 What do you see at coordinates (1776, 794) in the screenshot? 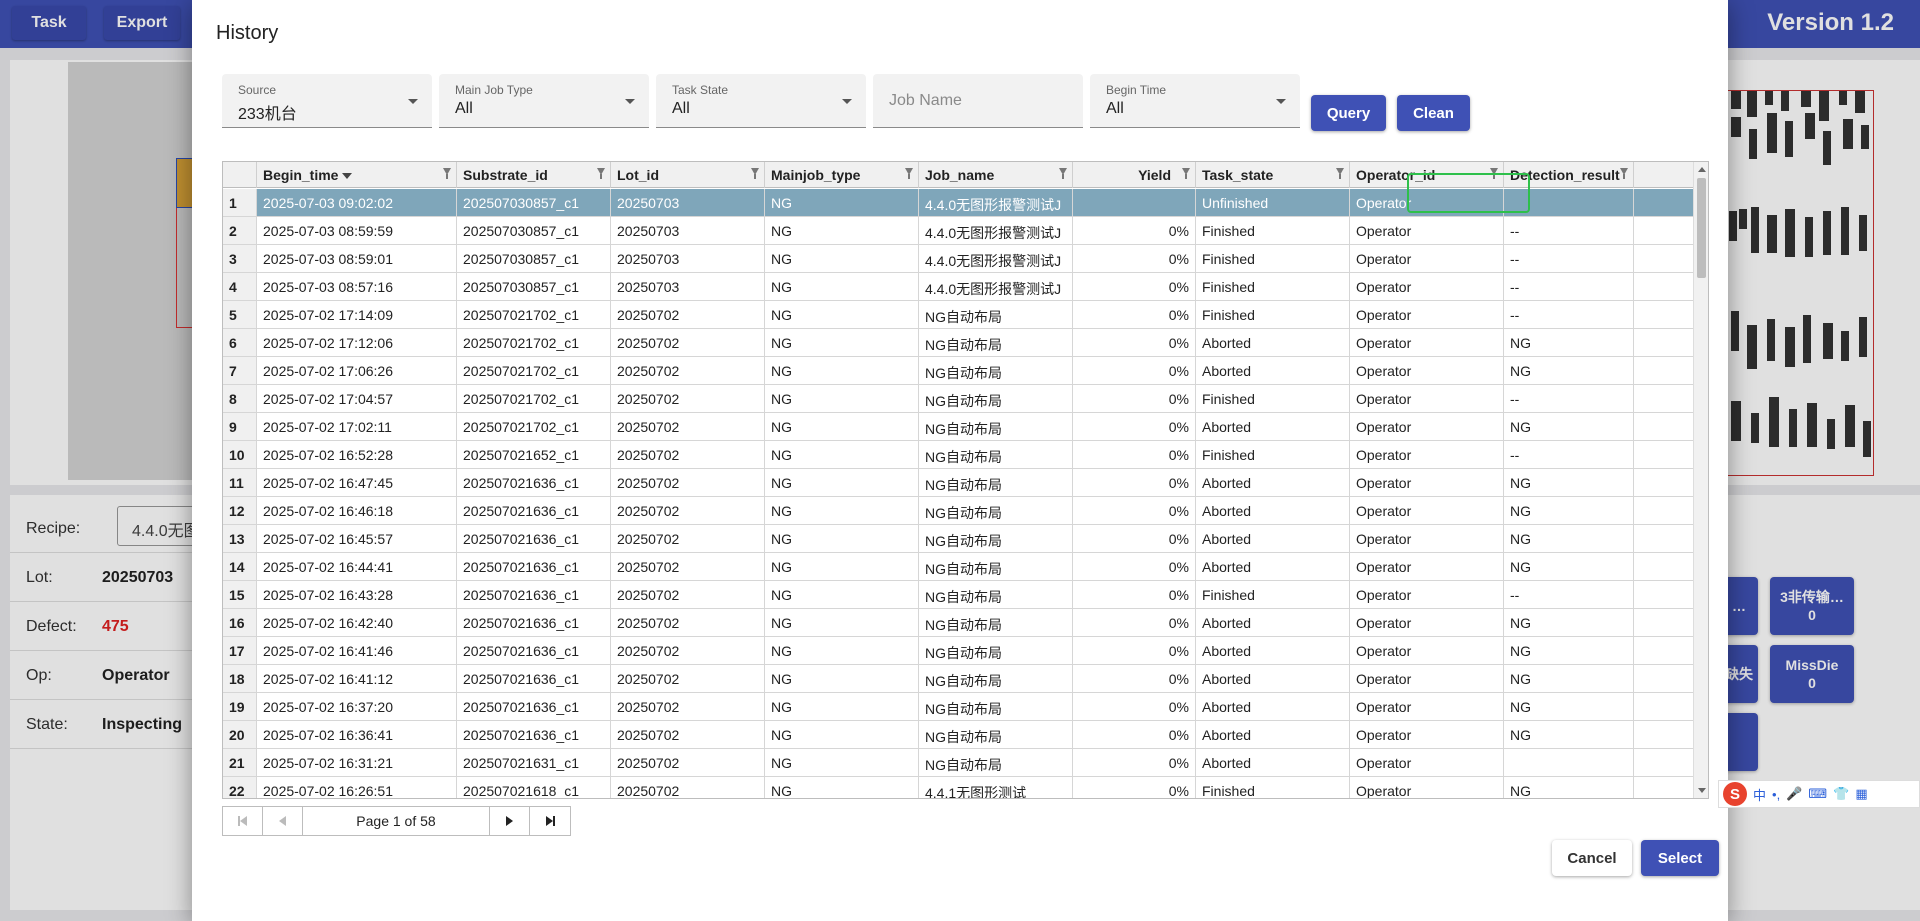
I see `ime-punct-toggle: •,` at bounding box center [1776, 794].